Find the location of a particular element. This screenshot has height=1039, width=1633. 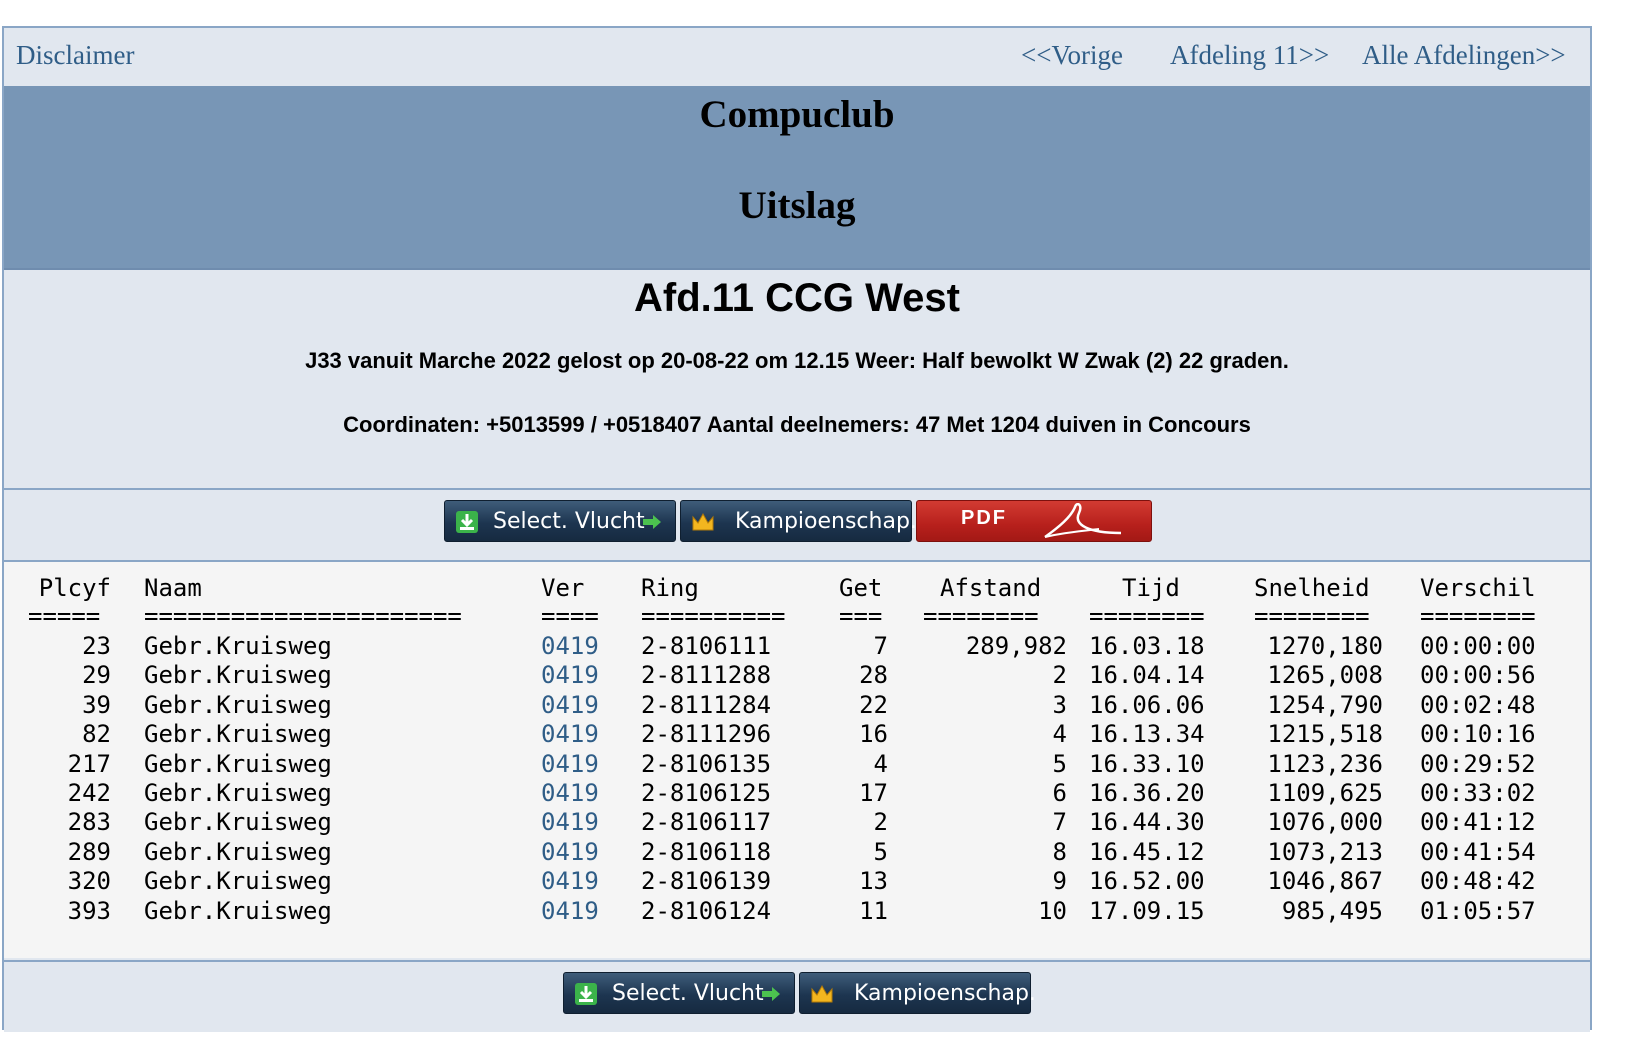

cell-tijd: 16.06.06 is located at coordinates (1147, 704).